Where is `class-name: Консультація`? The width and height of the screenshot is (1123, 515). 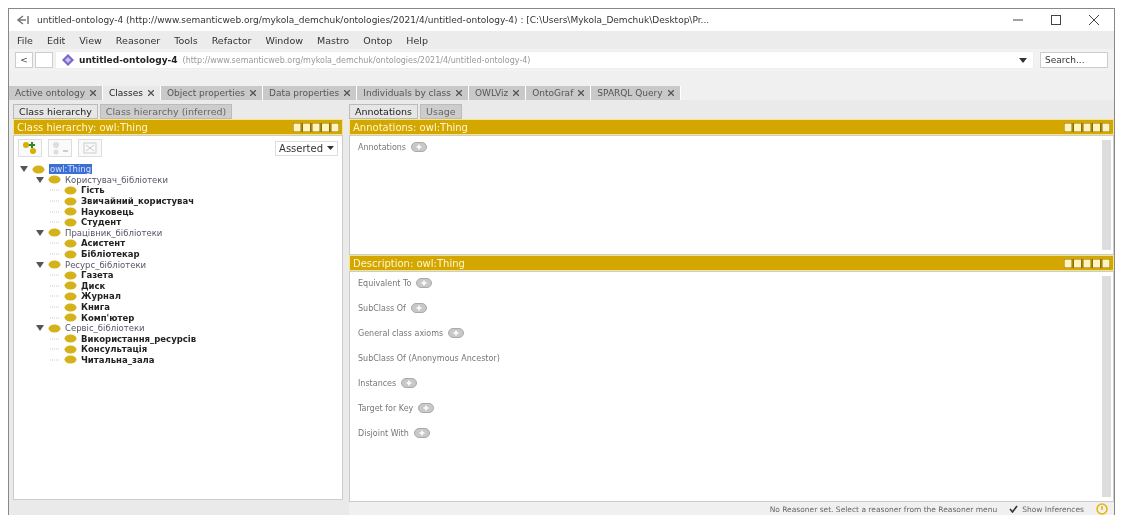
class-name: Консультація is located at coordinates (114, 349).